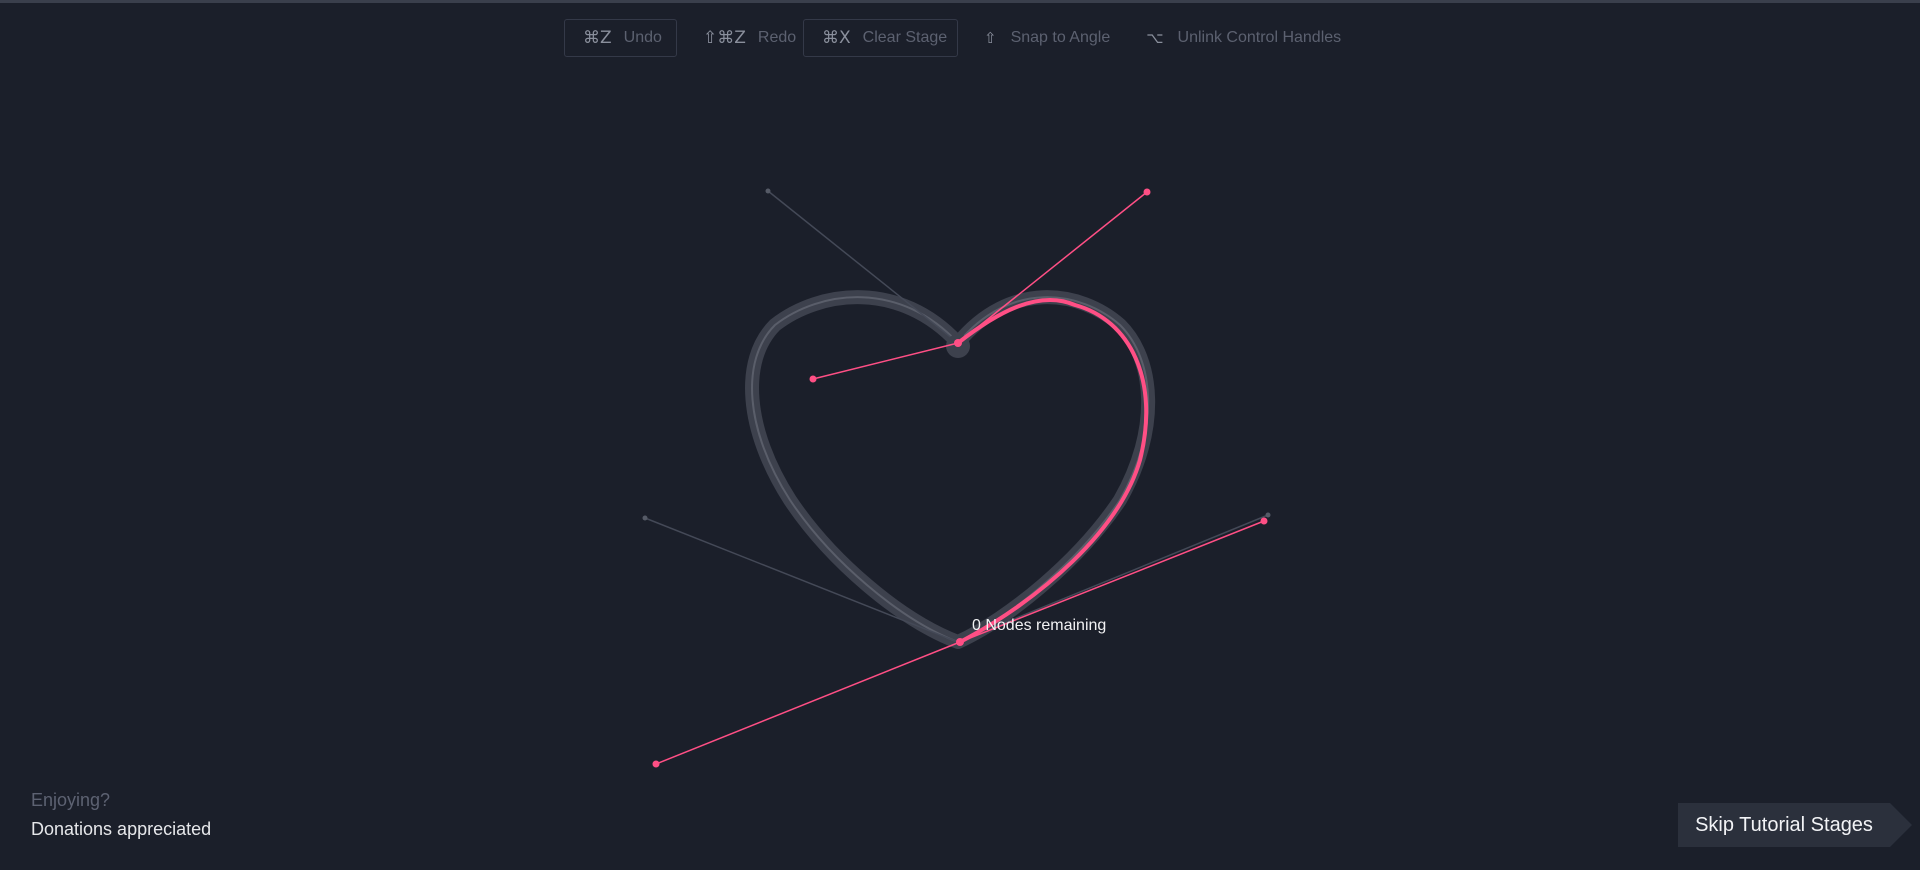 Image resolution: width=1920 pixels, height=870 pixels. What do you see at coordinates (960, 642) in the screenshot?
I see `anchor-node-bottom` at bounding box center [960, 642].